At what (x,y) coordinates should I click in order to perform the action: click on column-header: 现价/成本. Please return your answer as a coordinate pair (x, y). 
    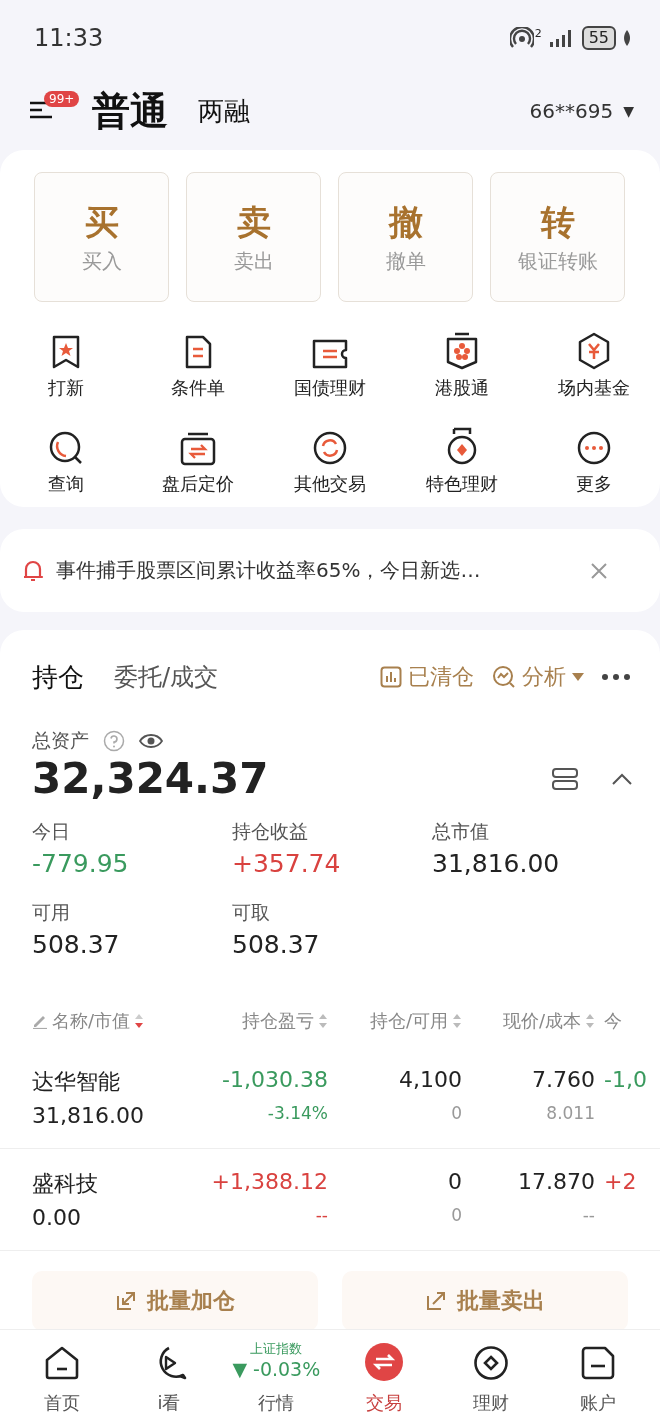
    Looking at the image, I should click on (541, 1021).